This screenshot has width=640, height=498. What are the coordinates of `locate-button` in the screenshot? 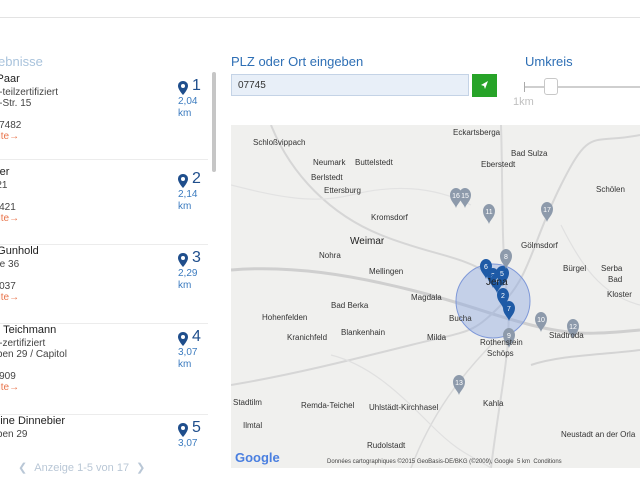 It's located at (484, 85).